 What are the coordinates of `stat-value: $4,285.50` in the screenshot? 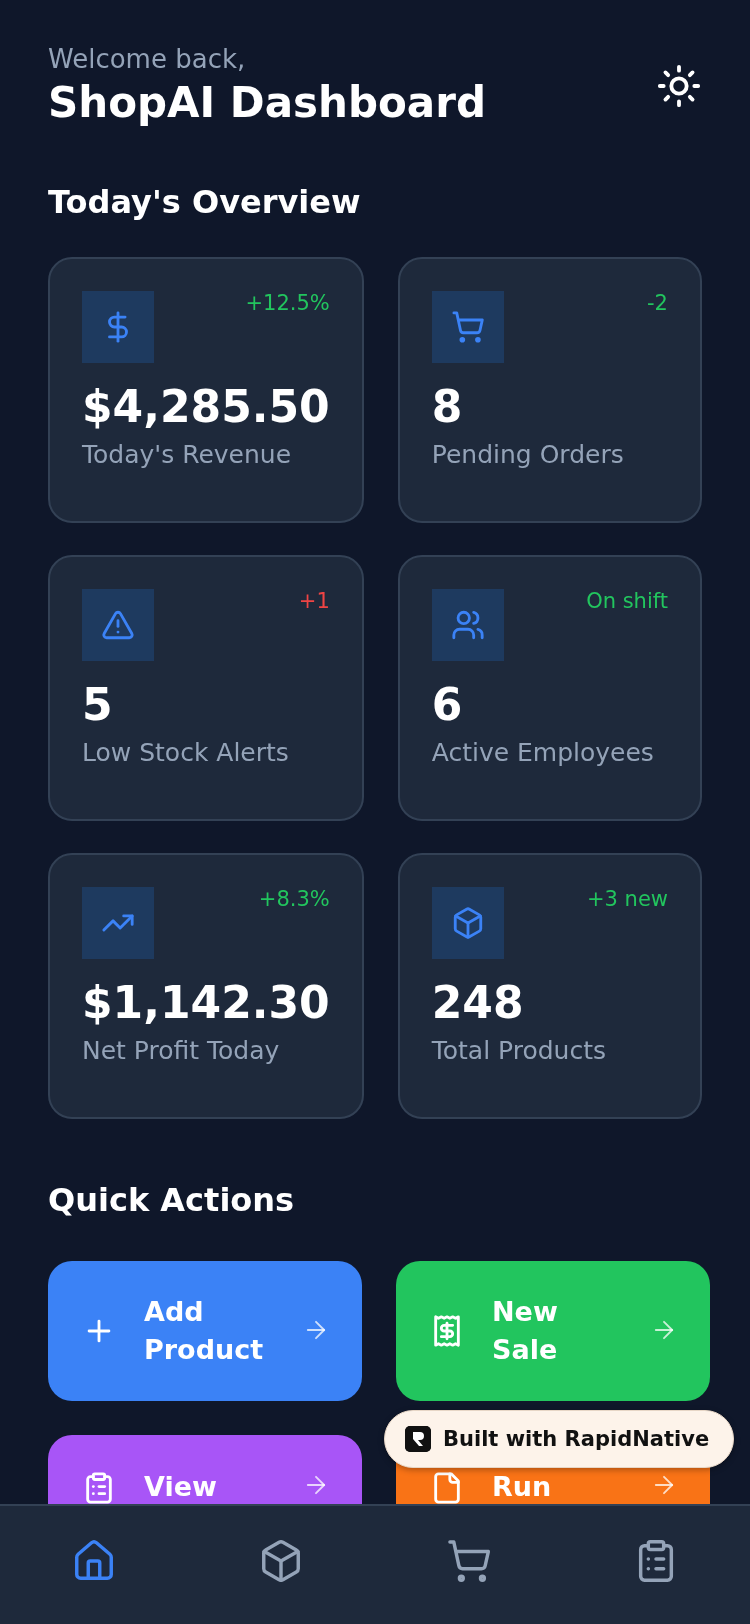 It's located at (206, 406).